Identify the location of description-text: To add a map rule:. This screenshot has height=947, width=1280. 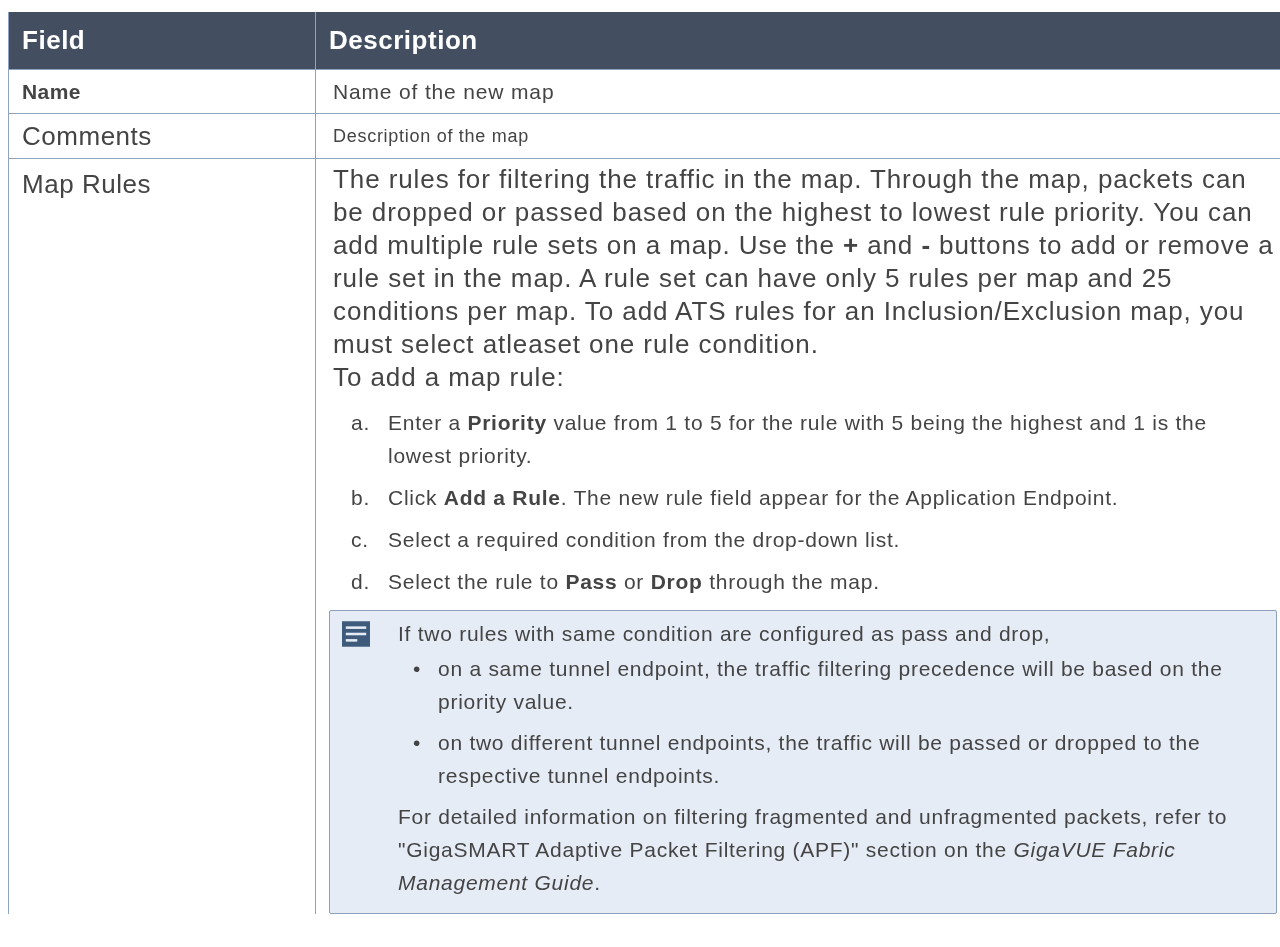
(449, 377).